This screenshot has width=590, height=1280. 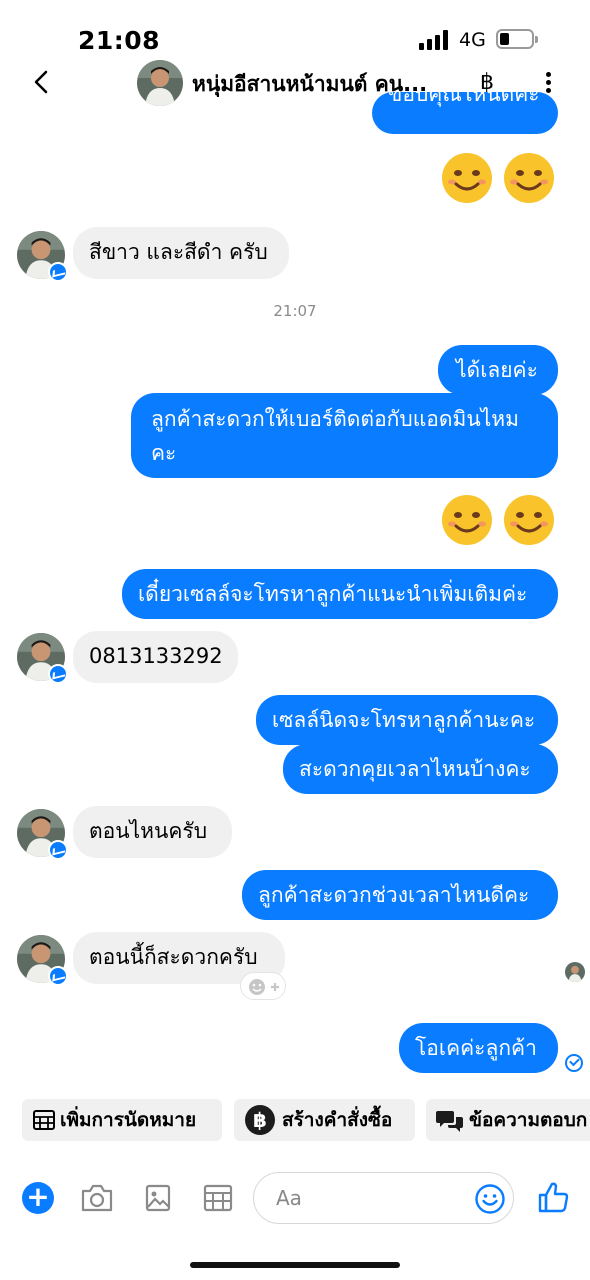 I want to click on message-incoming: สีขาว และสีดำ ครับ, so click(x=181, y=253).